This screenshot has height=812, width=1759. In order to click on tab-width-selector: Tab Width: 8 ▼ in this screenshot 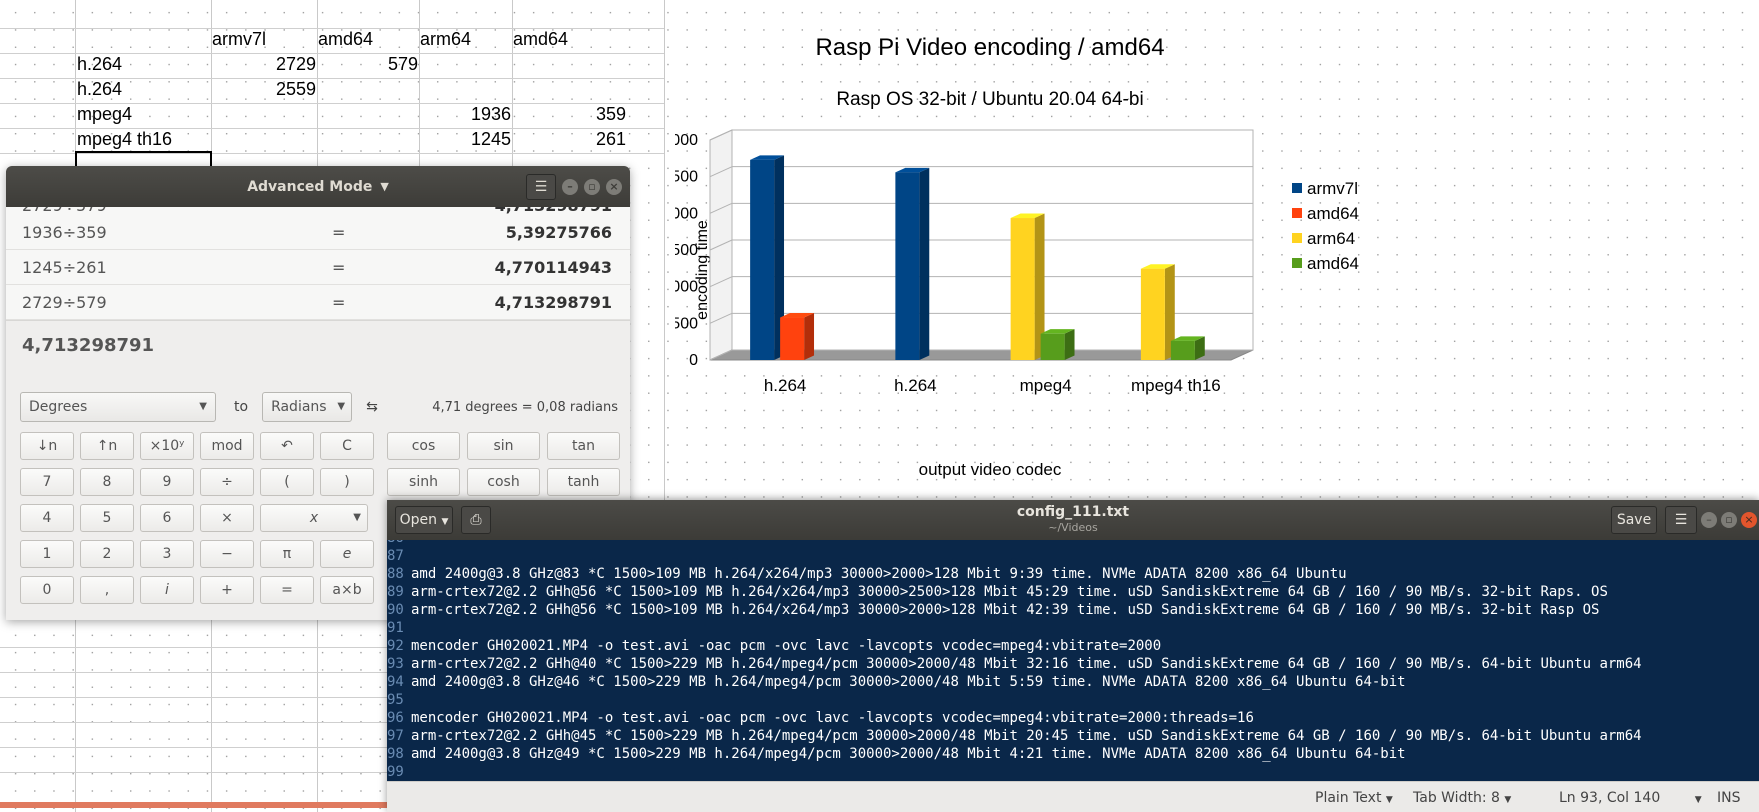, I will do `click(1462, 798)`.